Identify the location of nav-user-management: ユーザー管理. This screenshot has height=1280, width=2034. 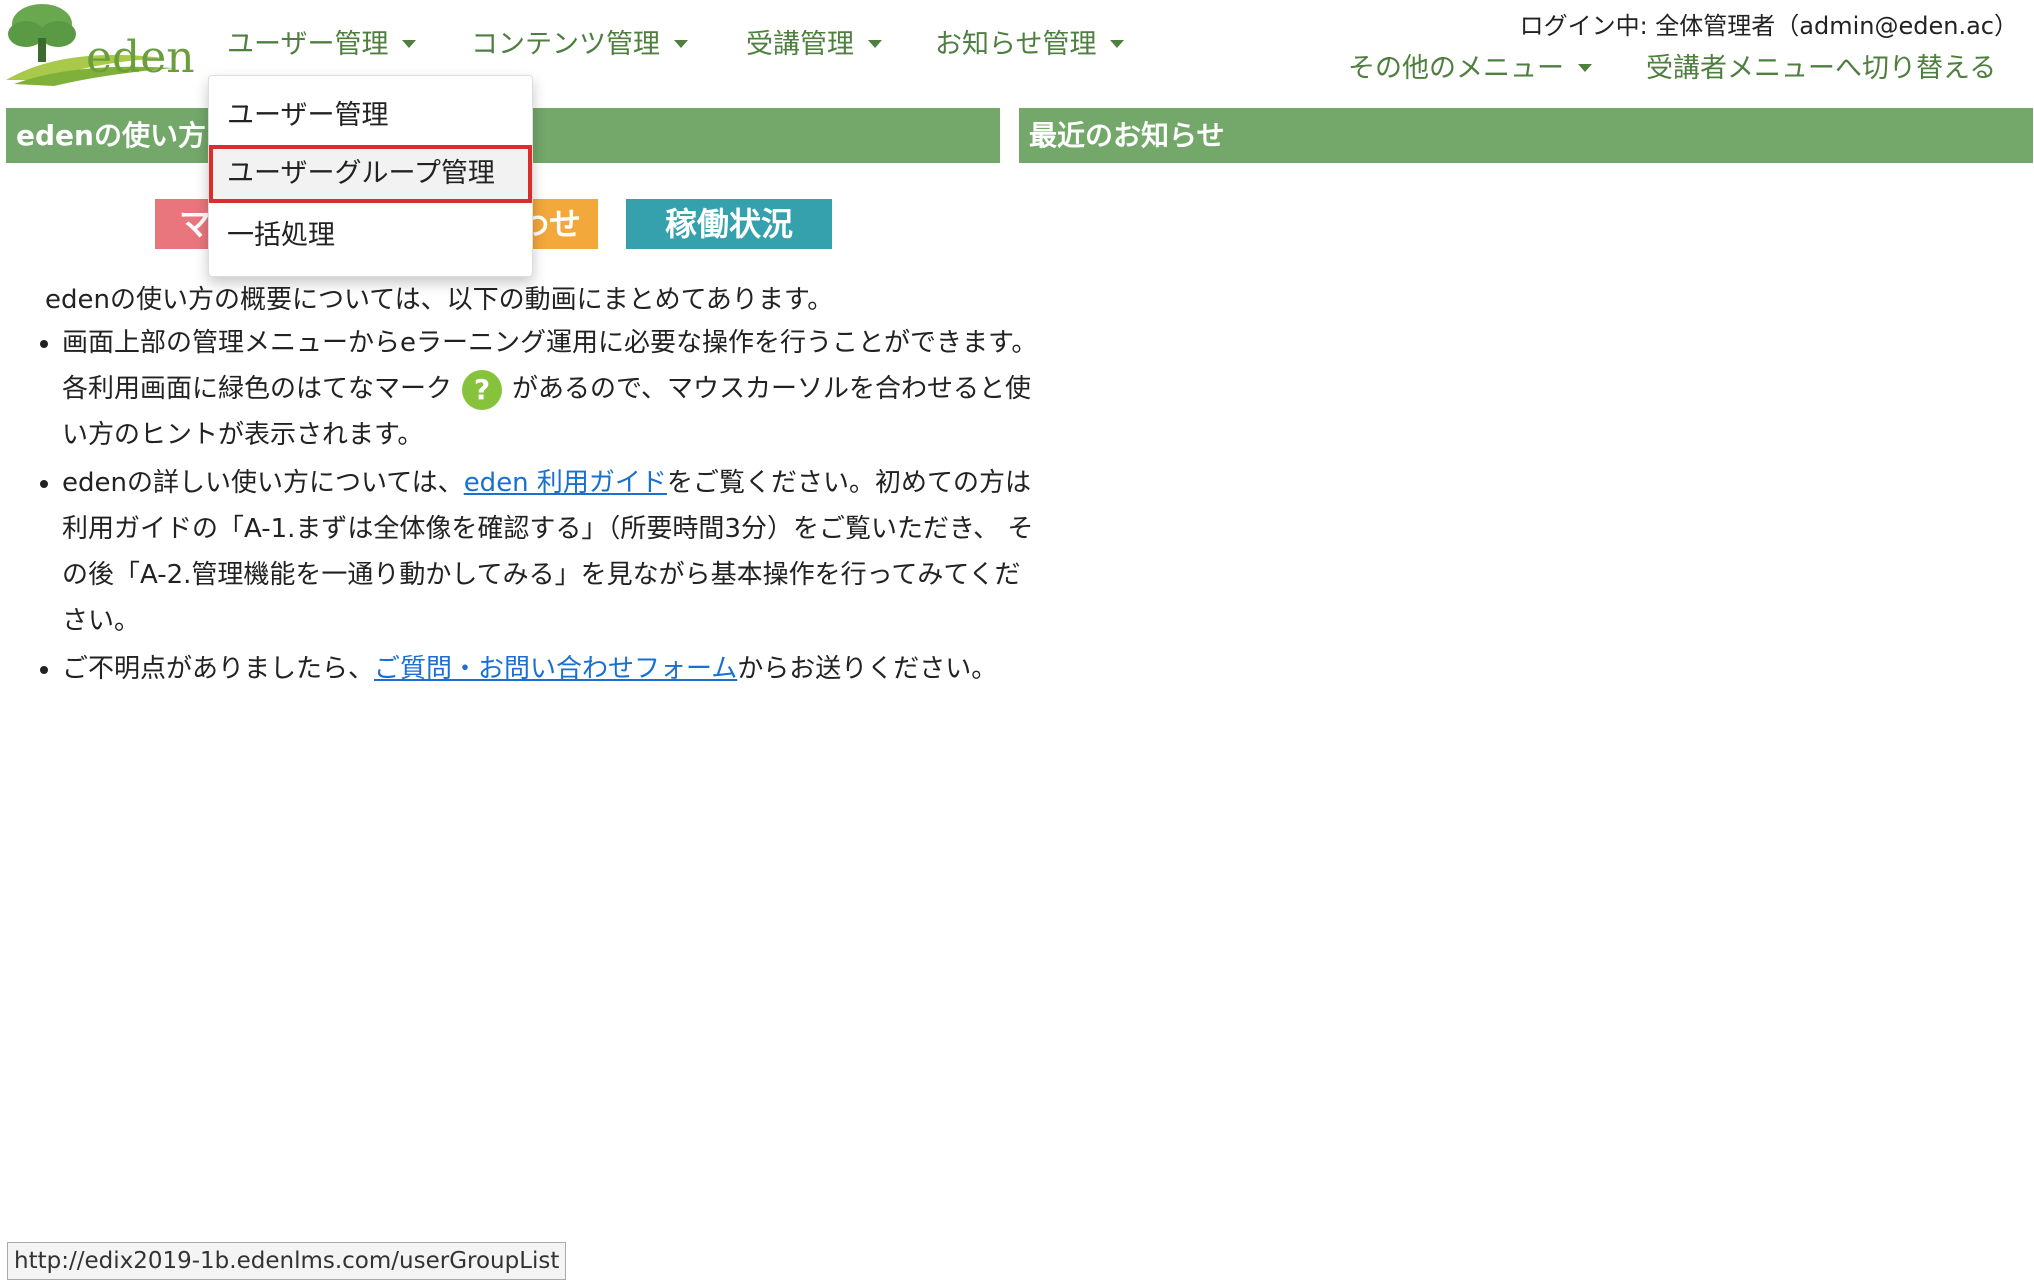
(322, 41).